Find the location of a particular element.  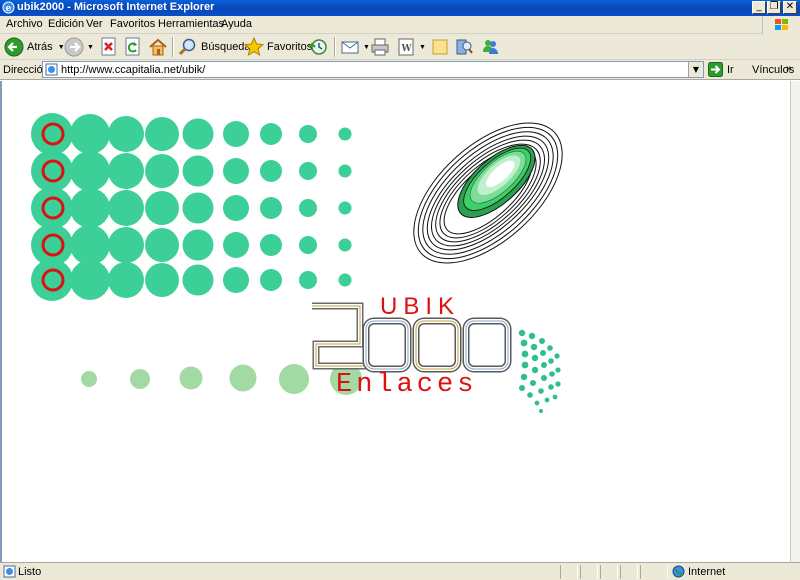

security-zone: Internet is located at coordinates (698, 571).